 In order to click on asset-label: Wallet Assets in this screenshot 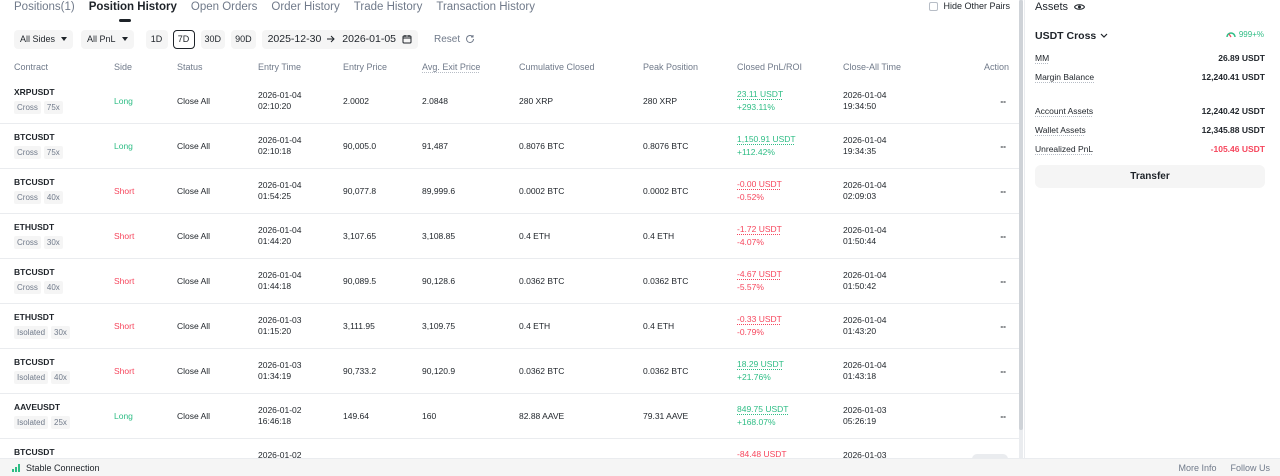, I will do `click(1060, 130)`.